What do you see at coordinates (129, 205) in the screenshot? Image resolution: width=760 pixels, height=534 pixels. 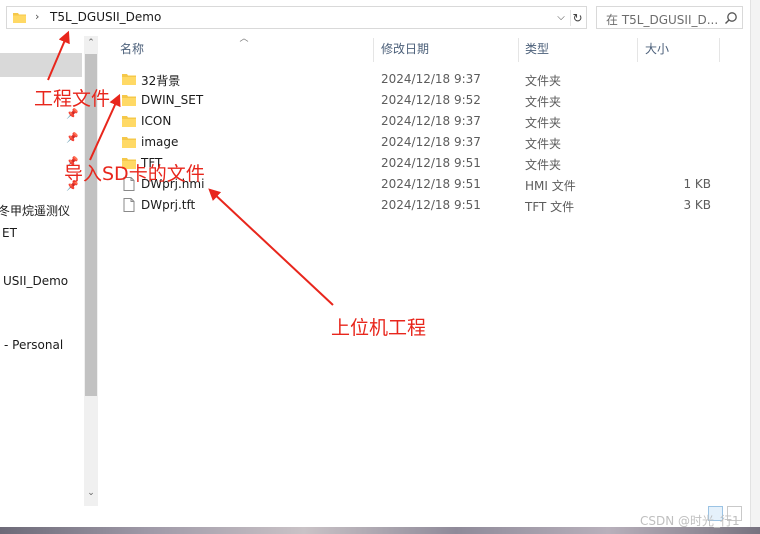 I see `file-icon` at bounding box center [129, 205].